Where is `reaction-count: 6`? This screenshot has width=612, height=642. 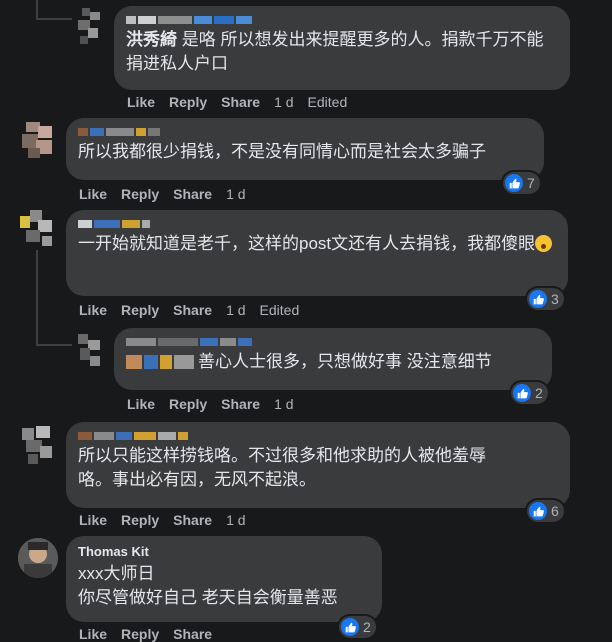
reaction-count: 6 is located at coordinates (545, 511).